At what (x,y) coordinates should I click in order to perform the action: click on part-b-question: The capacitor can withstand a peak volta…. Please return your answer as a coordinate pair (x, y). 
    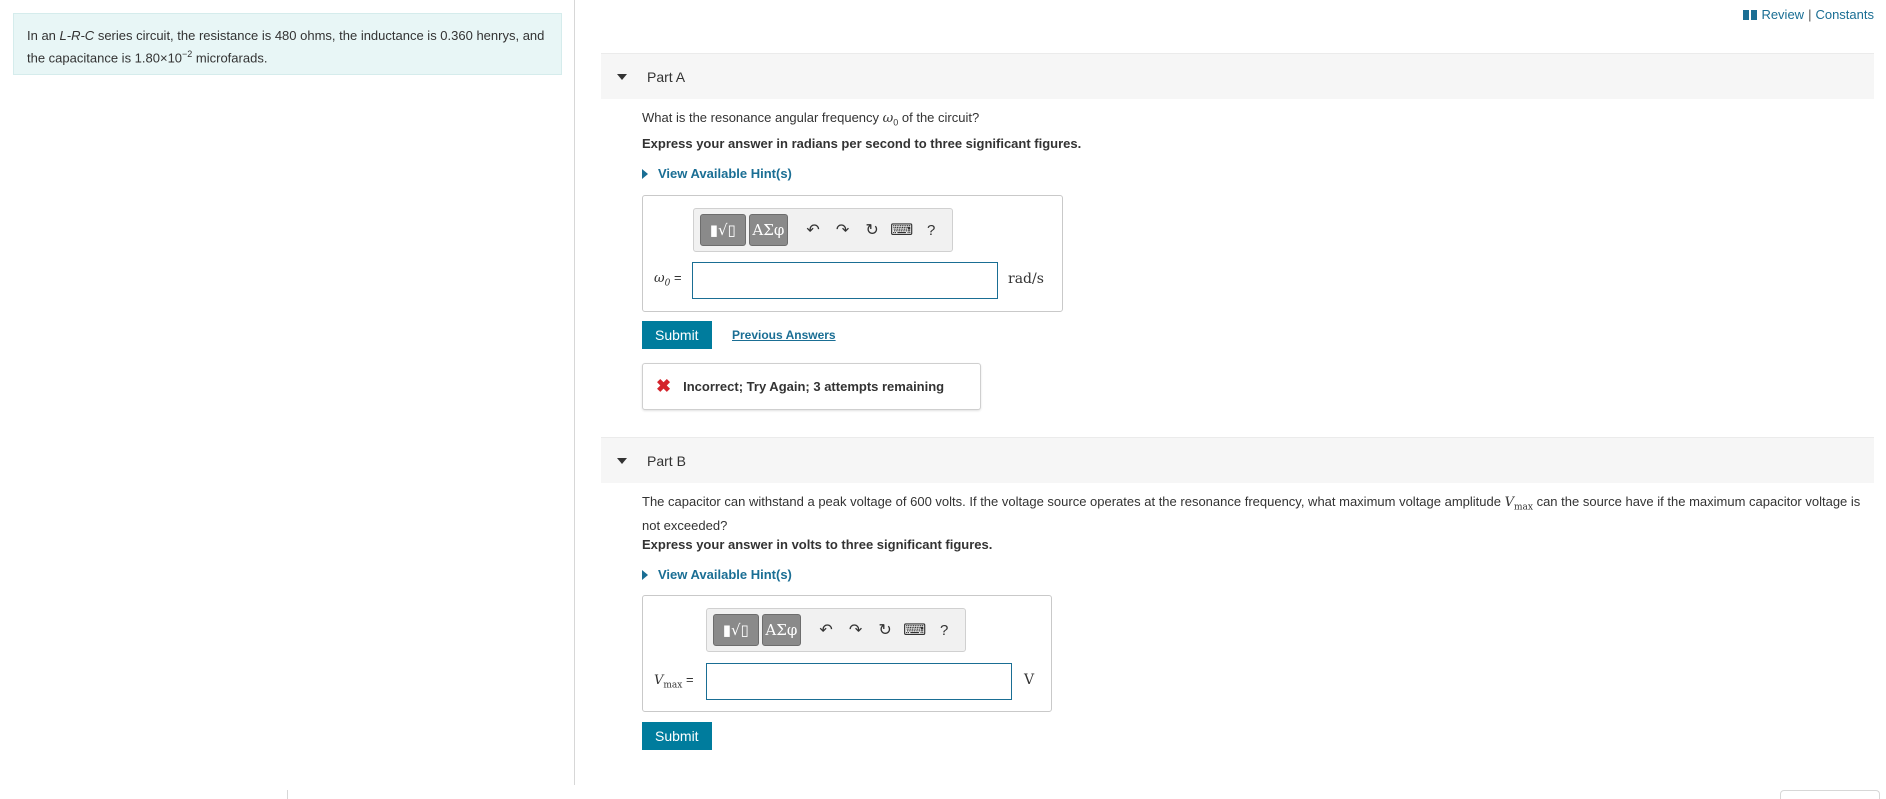
    Looking at the image, I should click on (1257, 513).